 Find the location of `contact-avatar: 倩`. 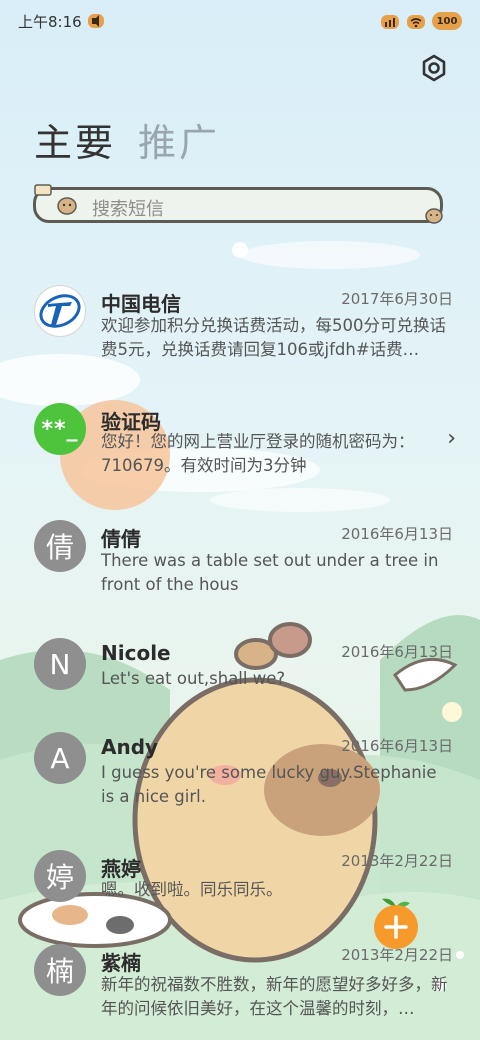

contact-avatar: 倩 is located at coordinates (60, 546).